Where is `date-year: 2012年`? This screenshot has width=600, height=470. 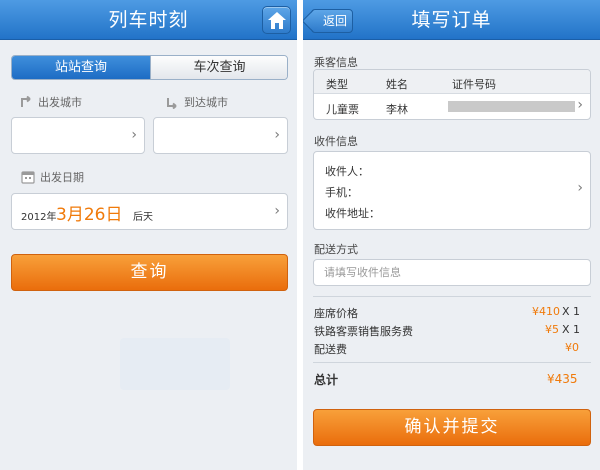 date-year: 2012年 is located at coordinates (39, 217).